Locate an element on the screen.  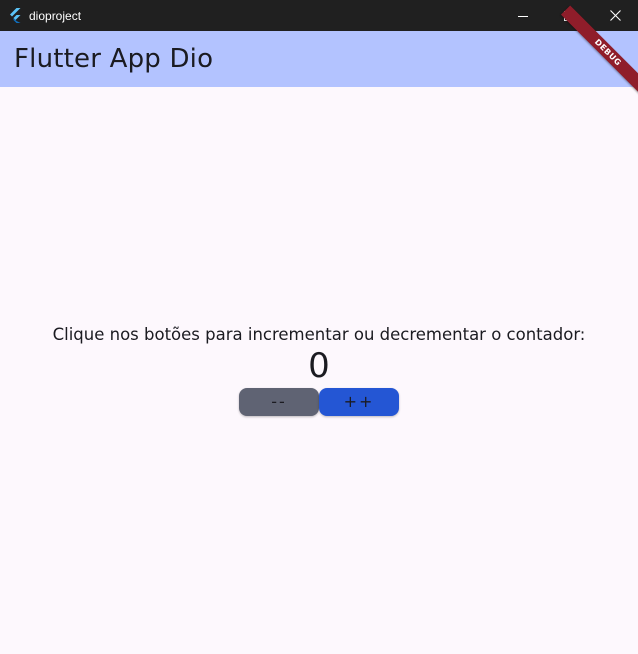
app-bar-title: Flutter App Dio is located at coordinates (114, 59).